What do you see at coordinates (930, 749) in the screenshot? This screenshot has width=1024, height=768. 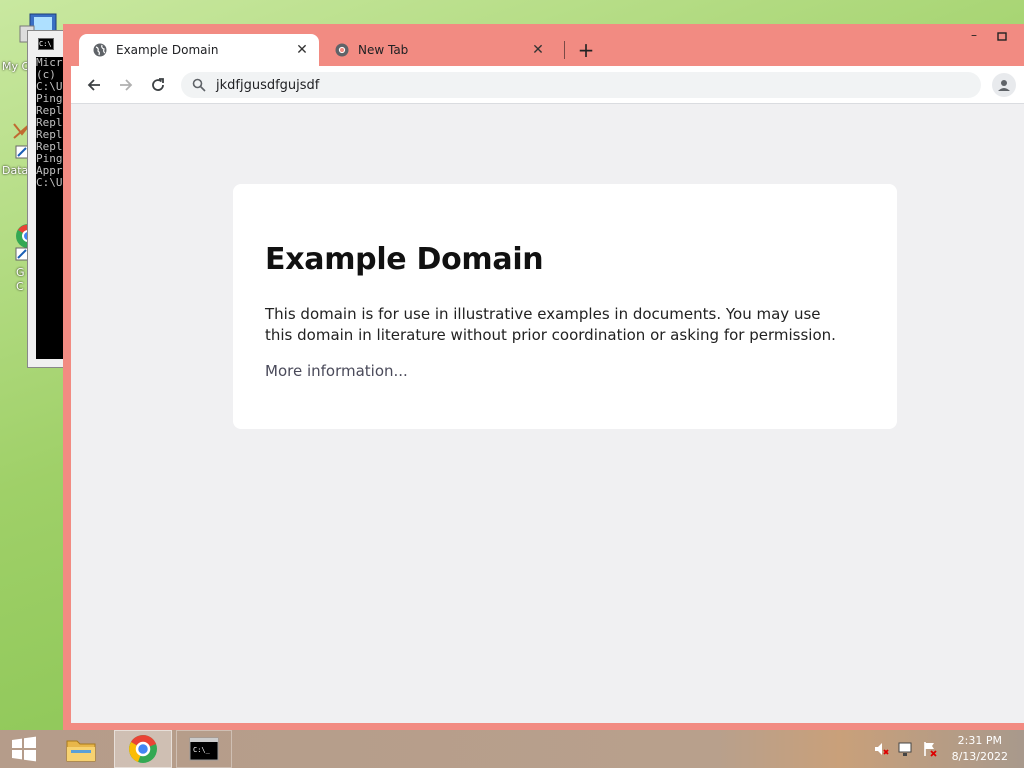 I see `action-center-icon` at bounding box center [930, 749].